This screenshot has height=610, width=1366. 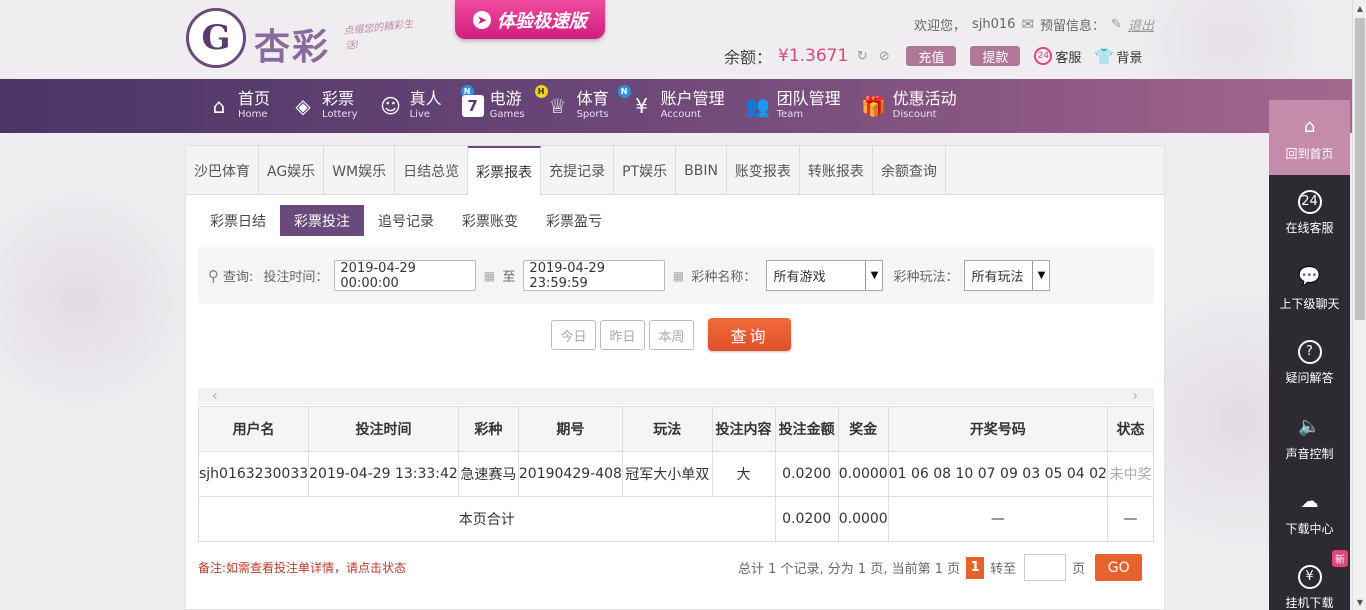 What do you see at coordinates (1045, 567) in the screenshot?
I see `page-number-input` at bounding box center [1045, 567].